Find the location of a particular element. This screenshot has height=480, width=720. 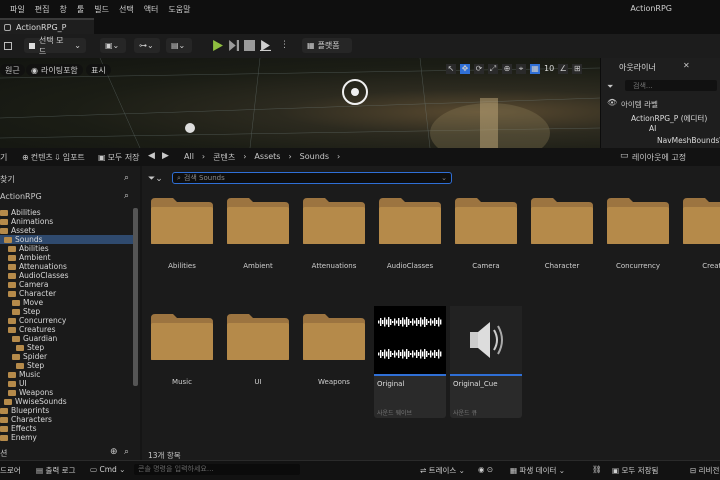

menu-item: 액터 is located at coordinates (151, 9).